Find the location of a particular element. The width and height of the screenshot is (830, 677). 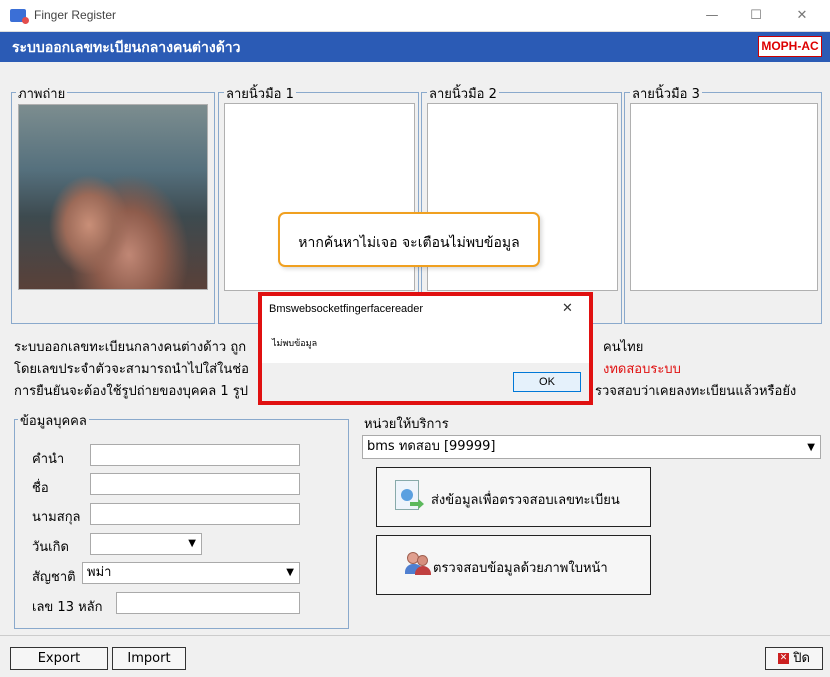

face-check-button: ตรวจสอบข้อมูลด้วยภาพใบหน้า is located at coordinates (513, 565).